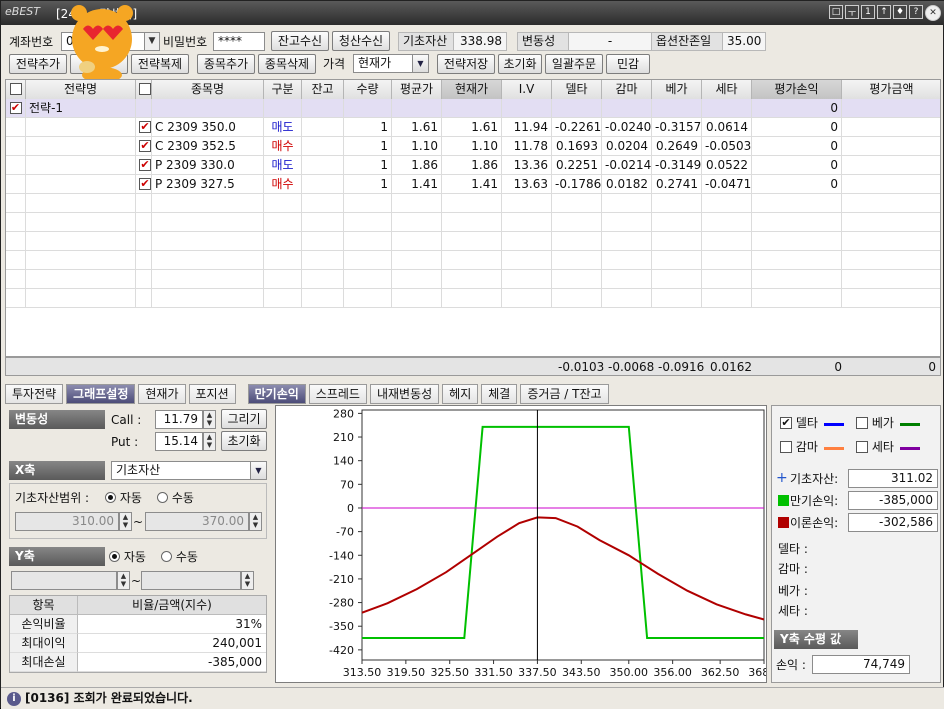 The image size is (944, 709). I want to click on range-from-input: 310.00, so click(67, 521).